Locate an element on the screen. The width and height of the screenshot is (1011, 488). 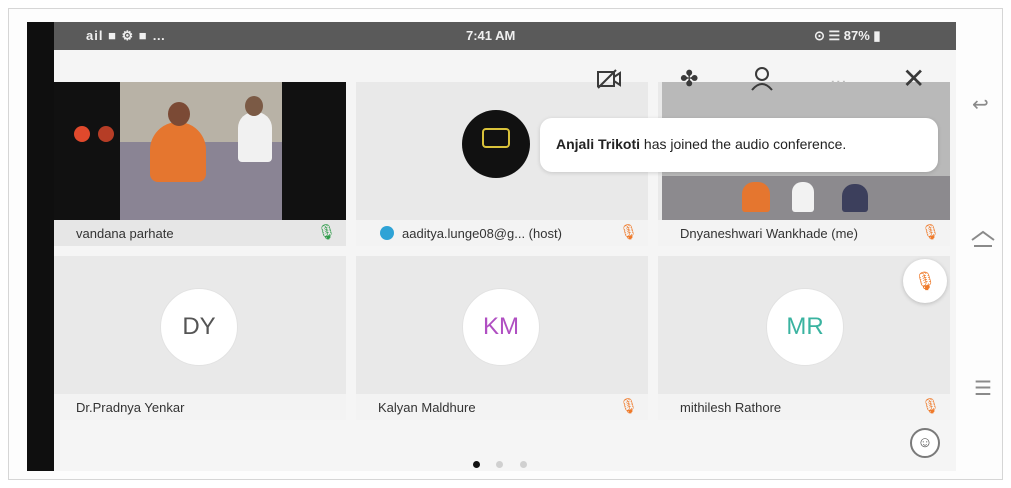
host-logo-avatar is located at coordinates (496, 144).